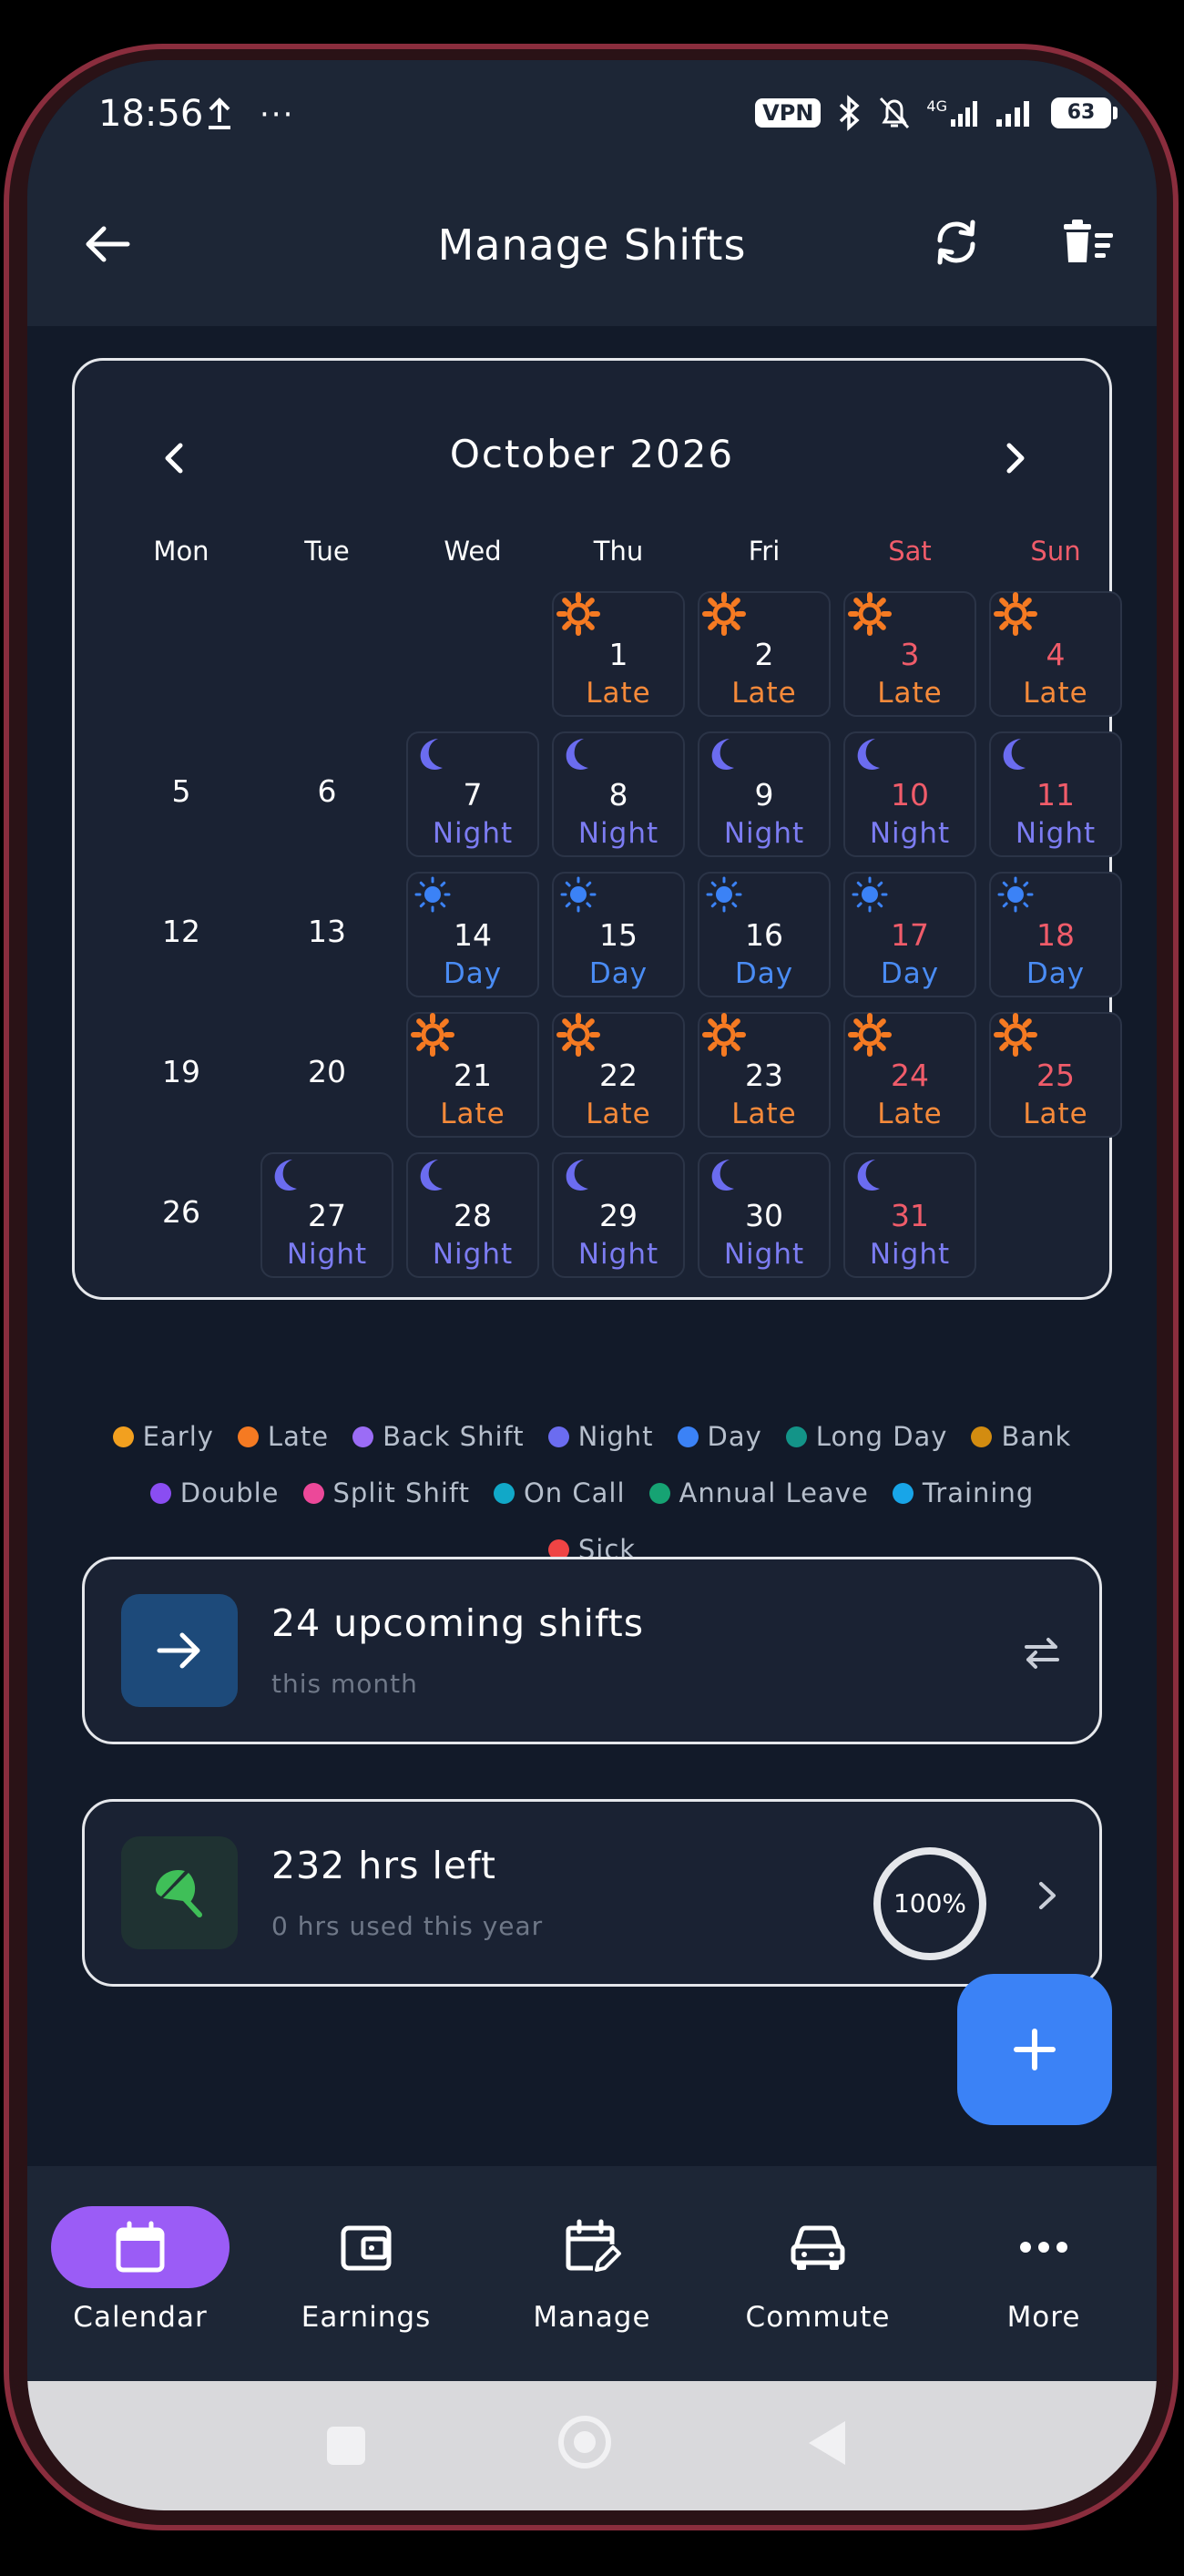  I want to click on page-title: Manage Shifts, so click(592, 245).